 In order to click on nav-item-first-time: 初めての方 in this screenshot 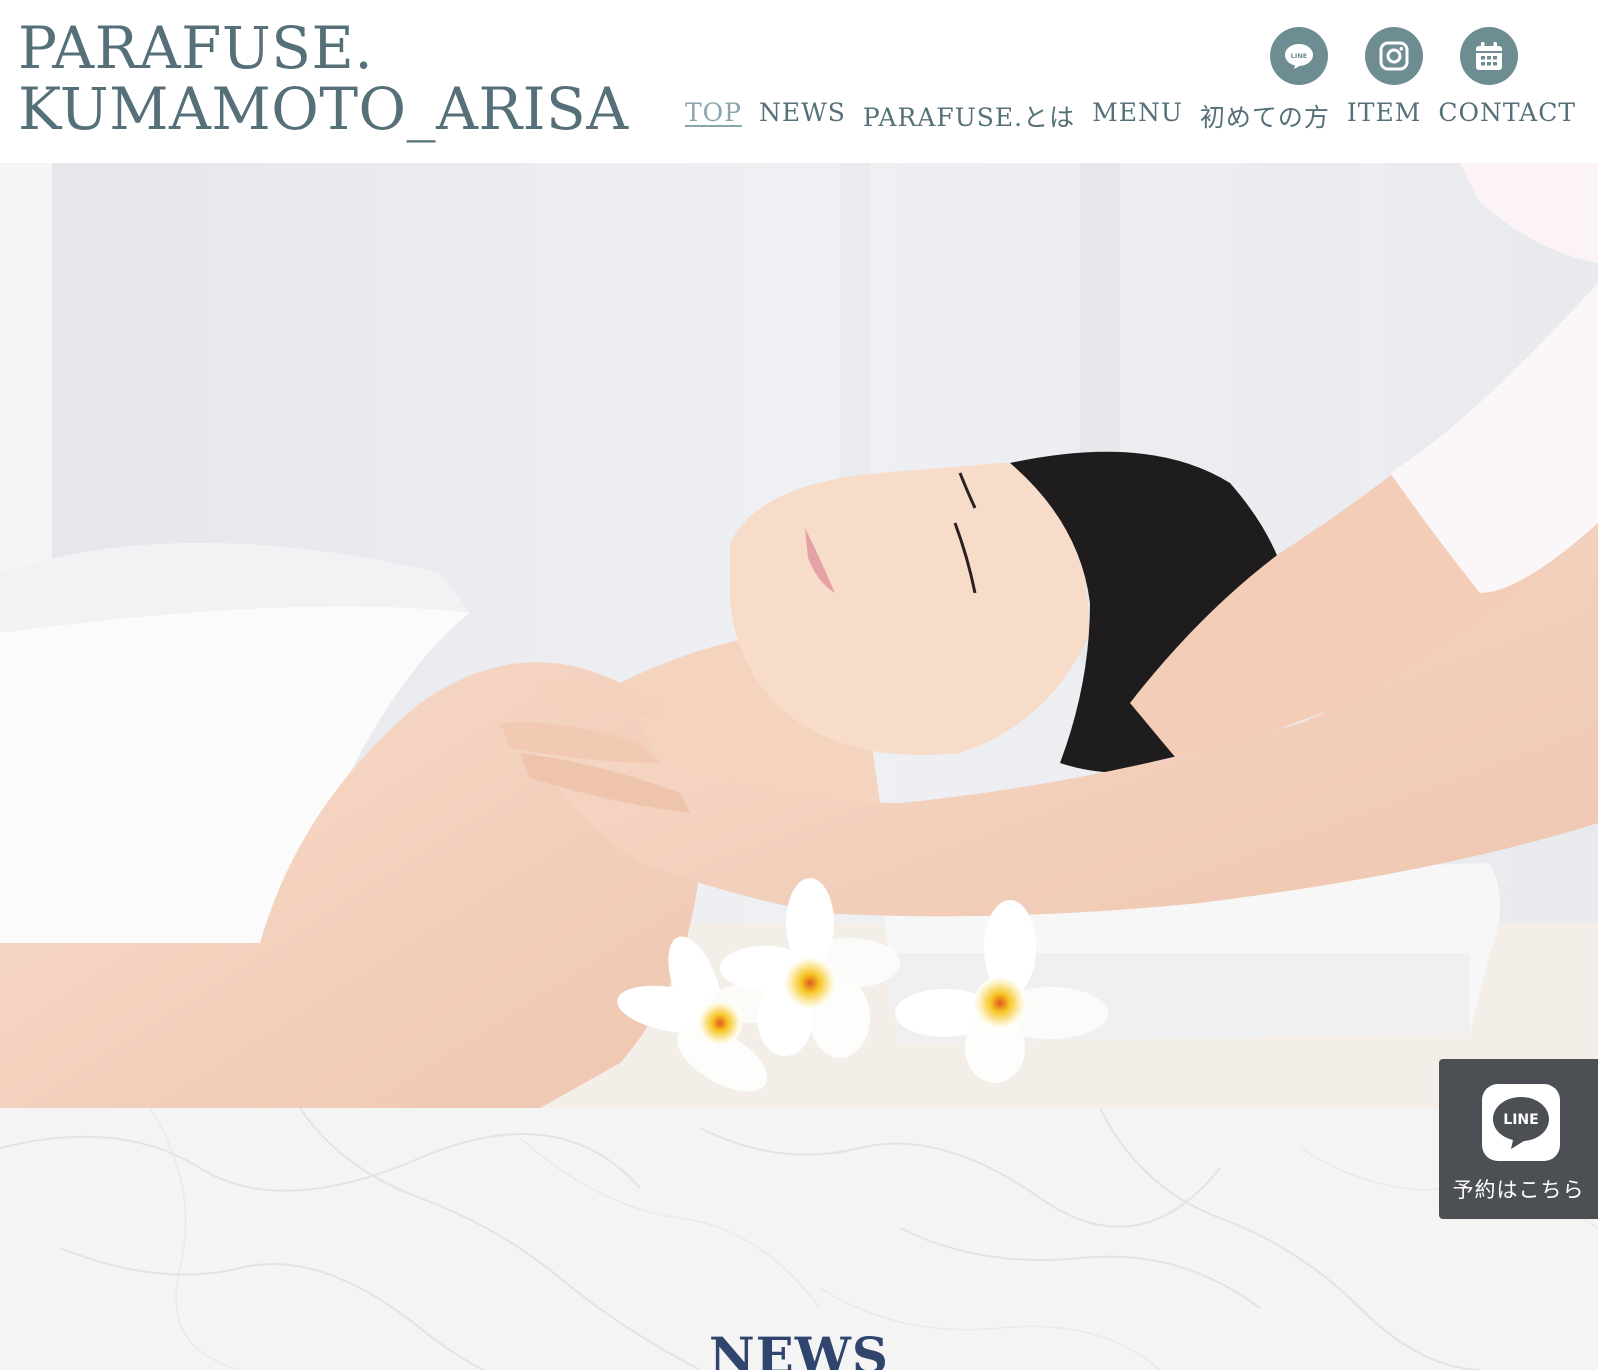, I will do `click(1265, 116)`.